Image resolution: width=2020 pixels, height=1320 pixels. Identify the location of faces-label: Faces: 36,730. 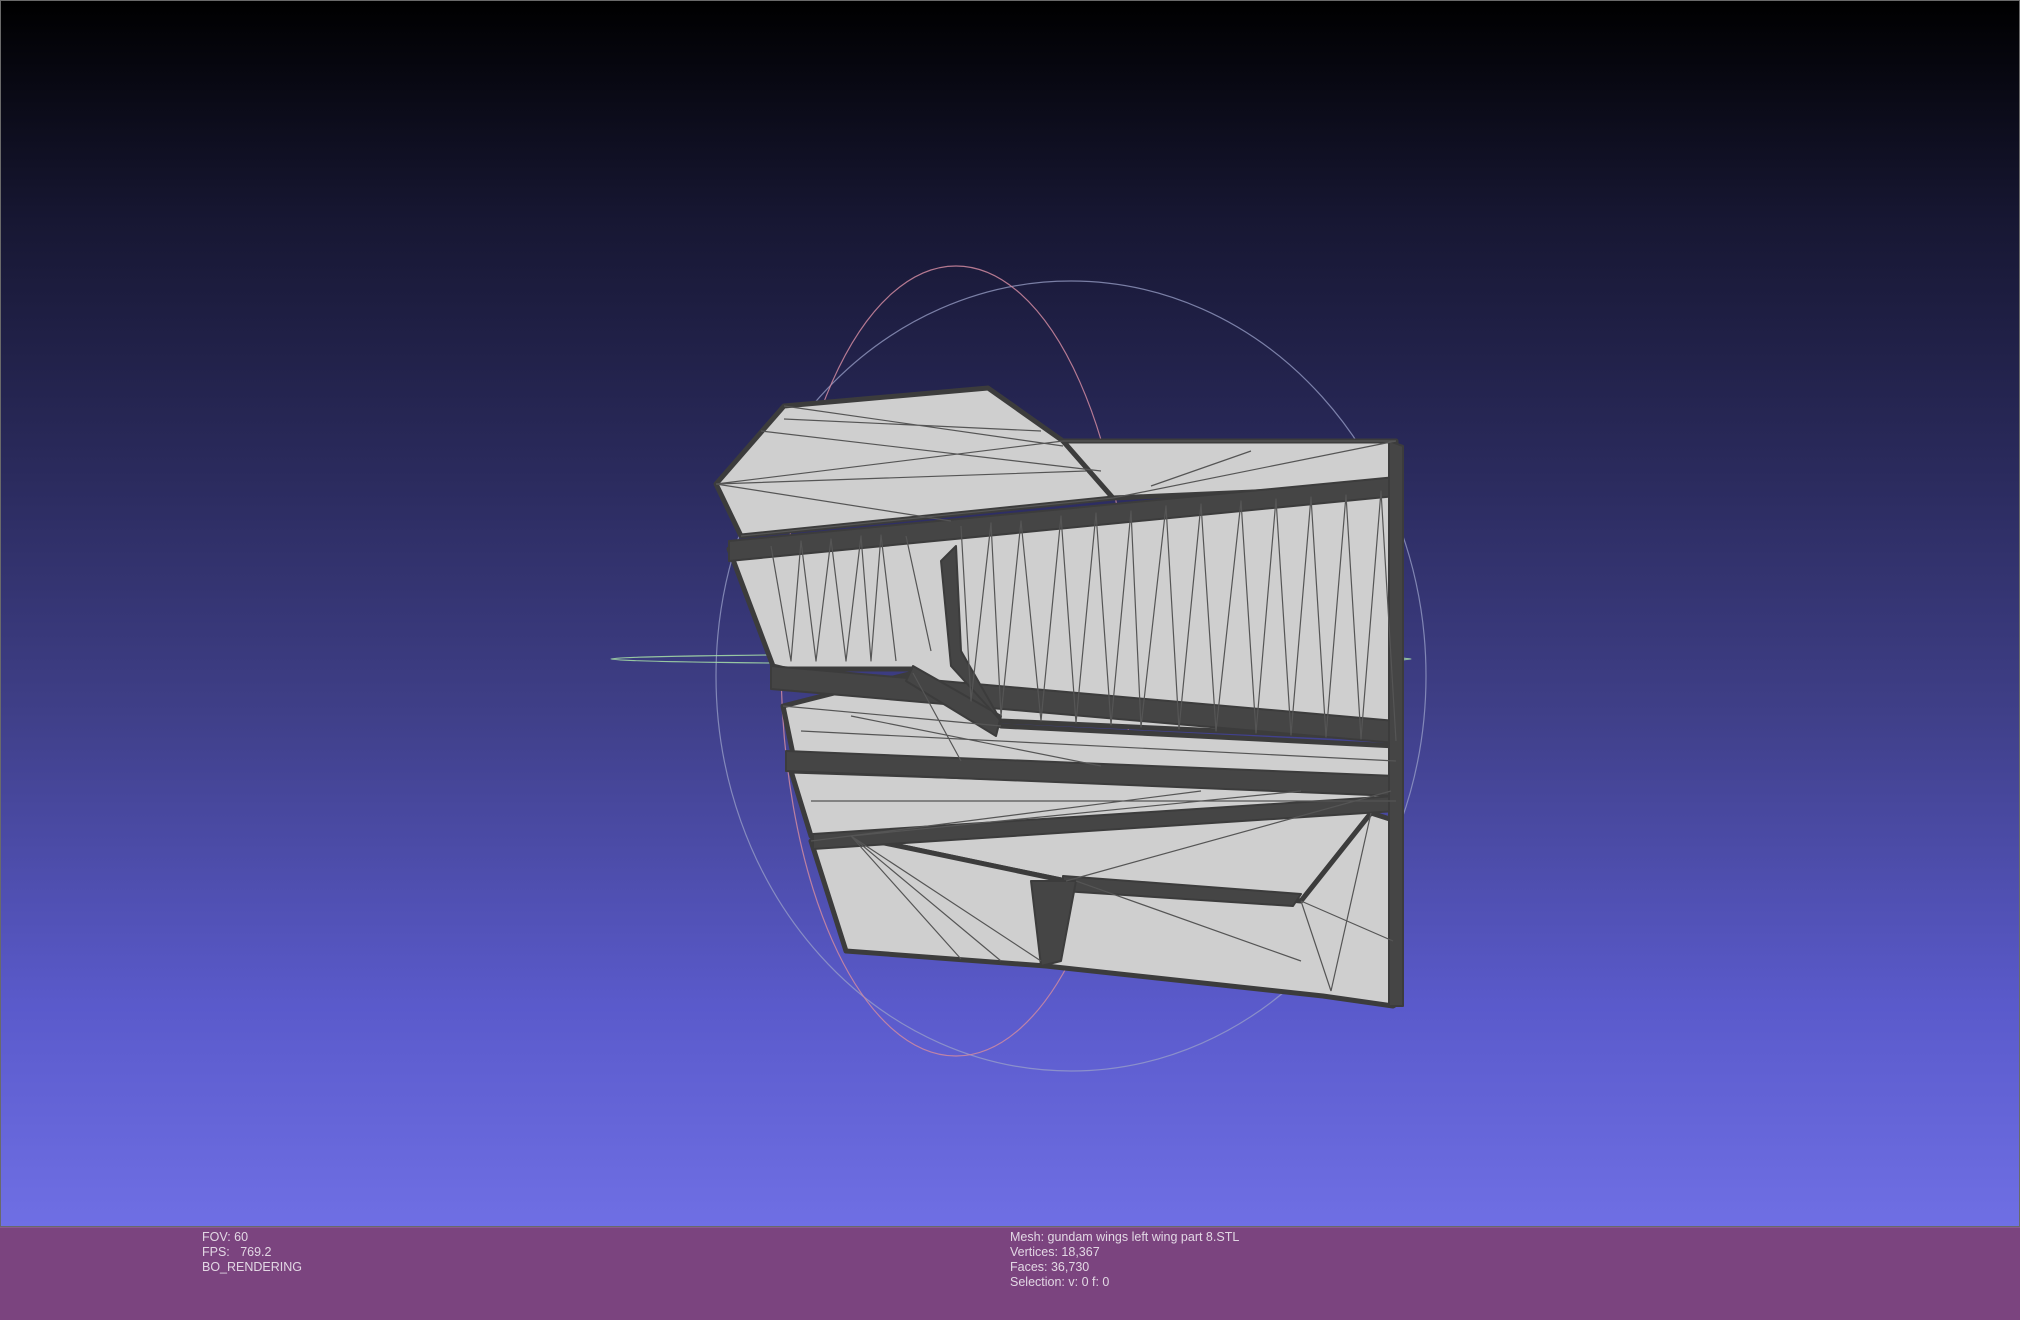
(1050, 1267).